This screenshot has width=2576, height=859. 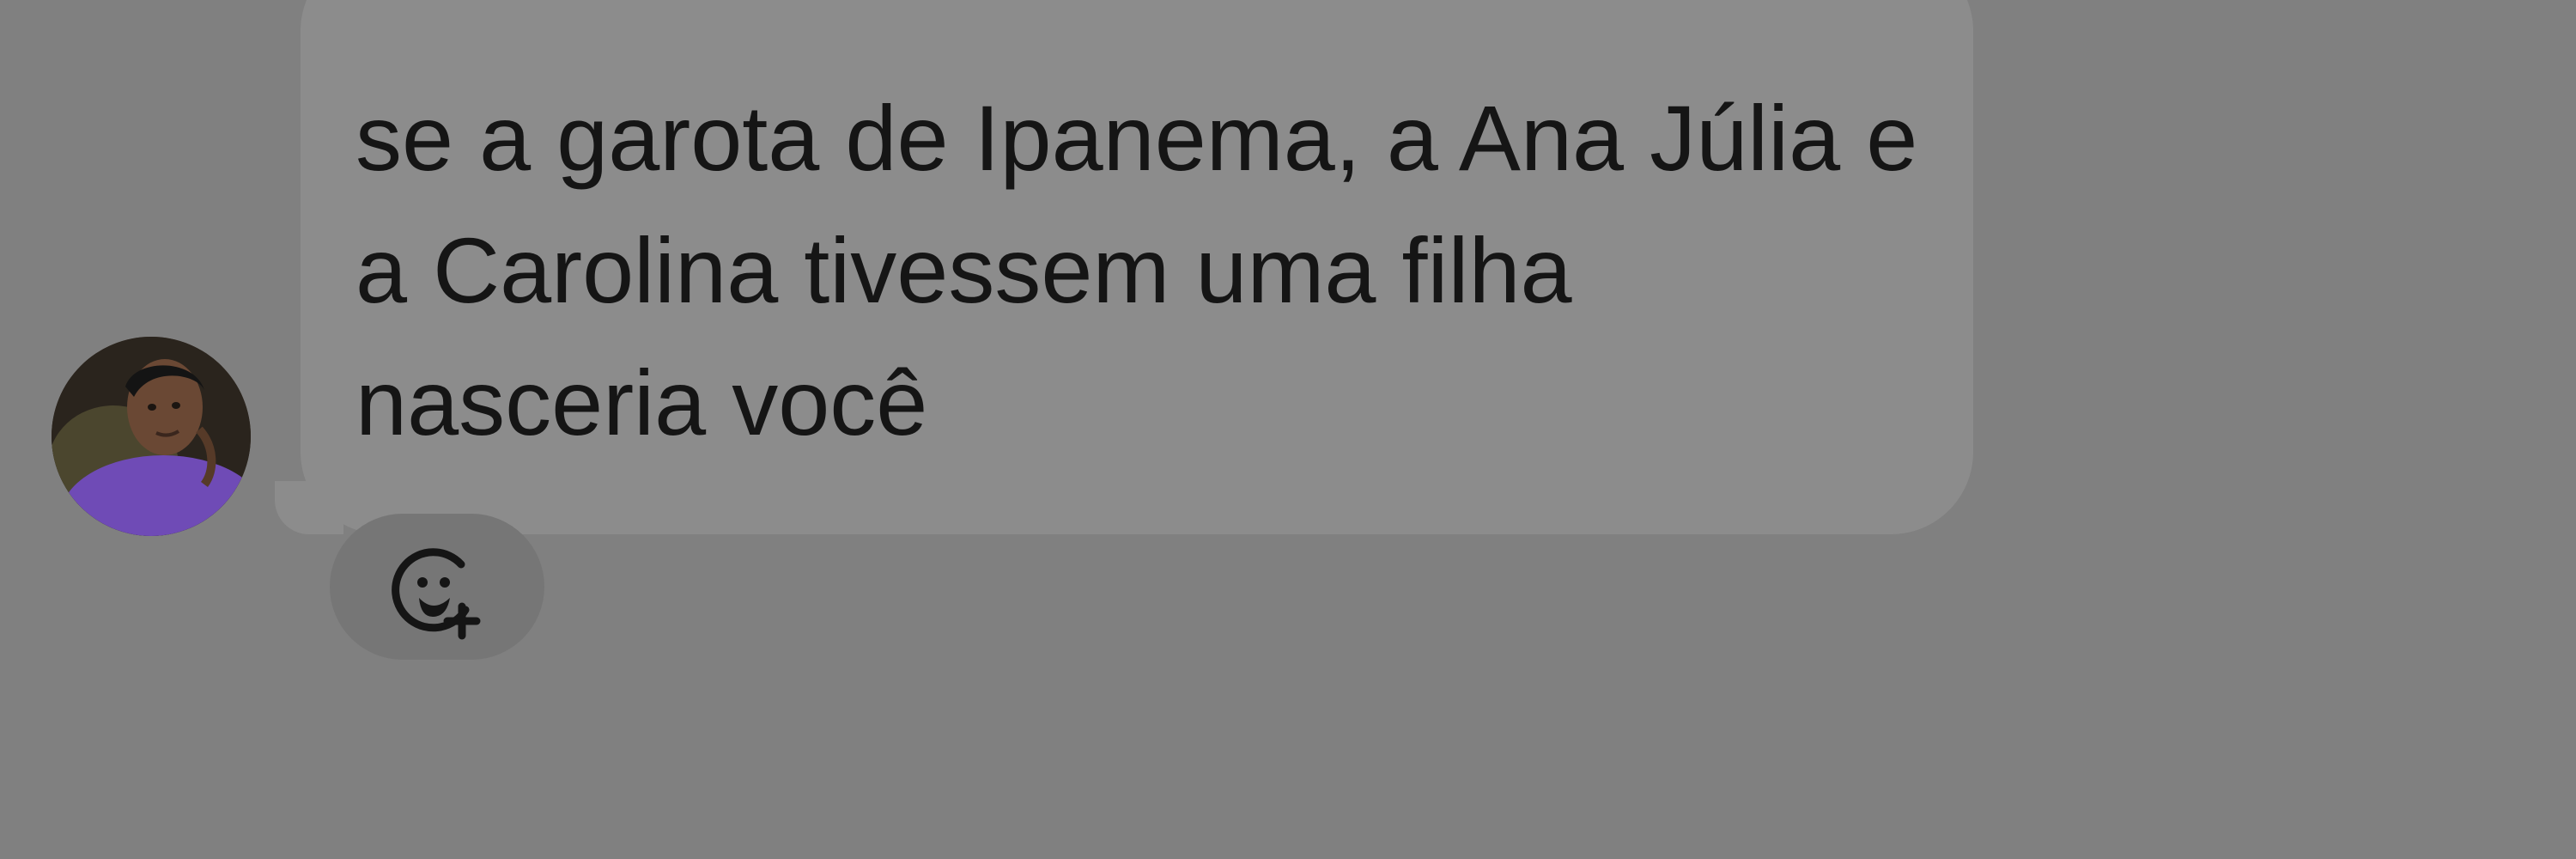 I want to click on add-reaction-button, so click(x=437, y=587).